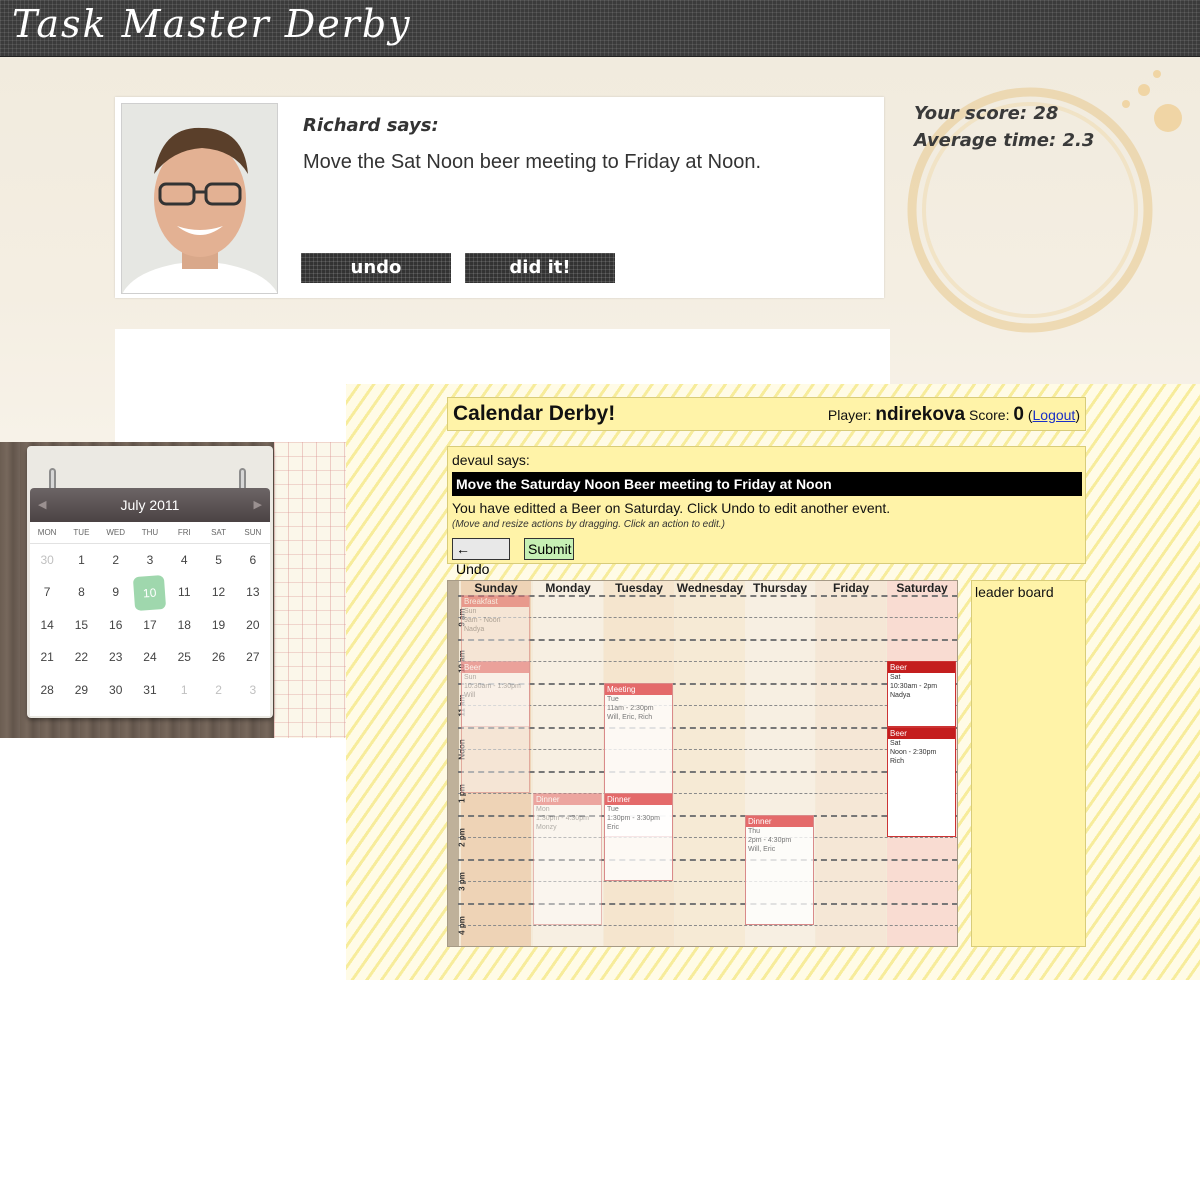  What do you see at coordinates (849, 415) in the screenshot?
I see `player-label: Player:` at bounding box center [849, 415].